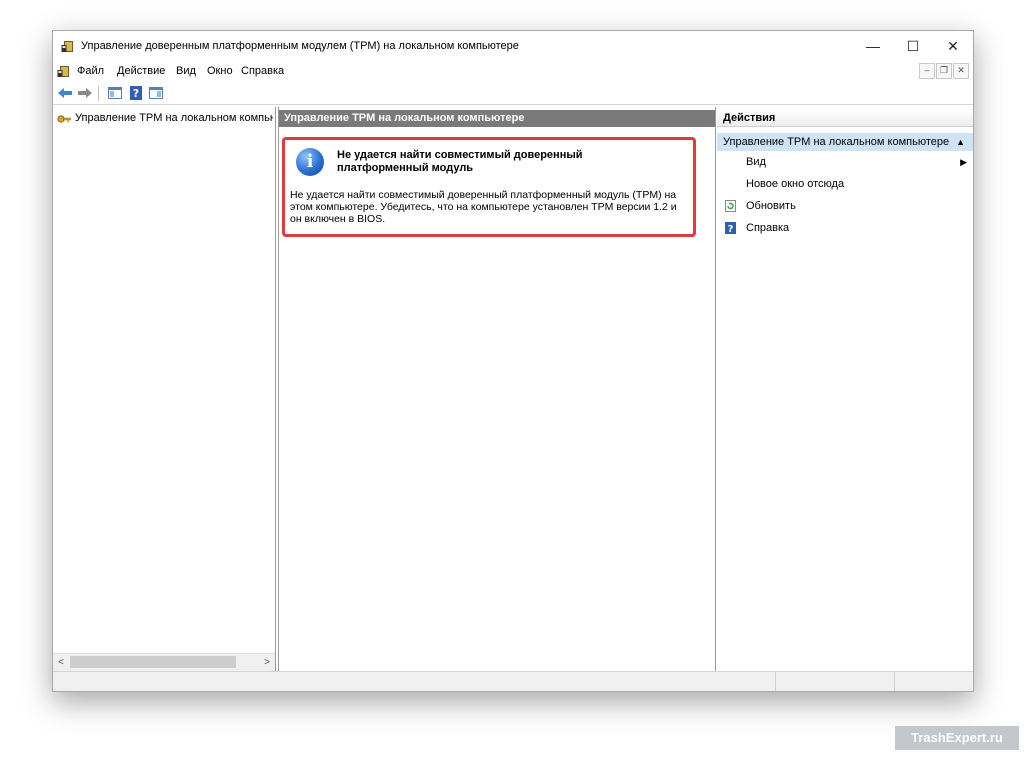 The width and height of the screenshot is (1024, 757). What do you see at coordinates (153, 662) in the screenshot?
I see `scroll-thumb` at bounding box center [153, 662].